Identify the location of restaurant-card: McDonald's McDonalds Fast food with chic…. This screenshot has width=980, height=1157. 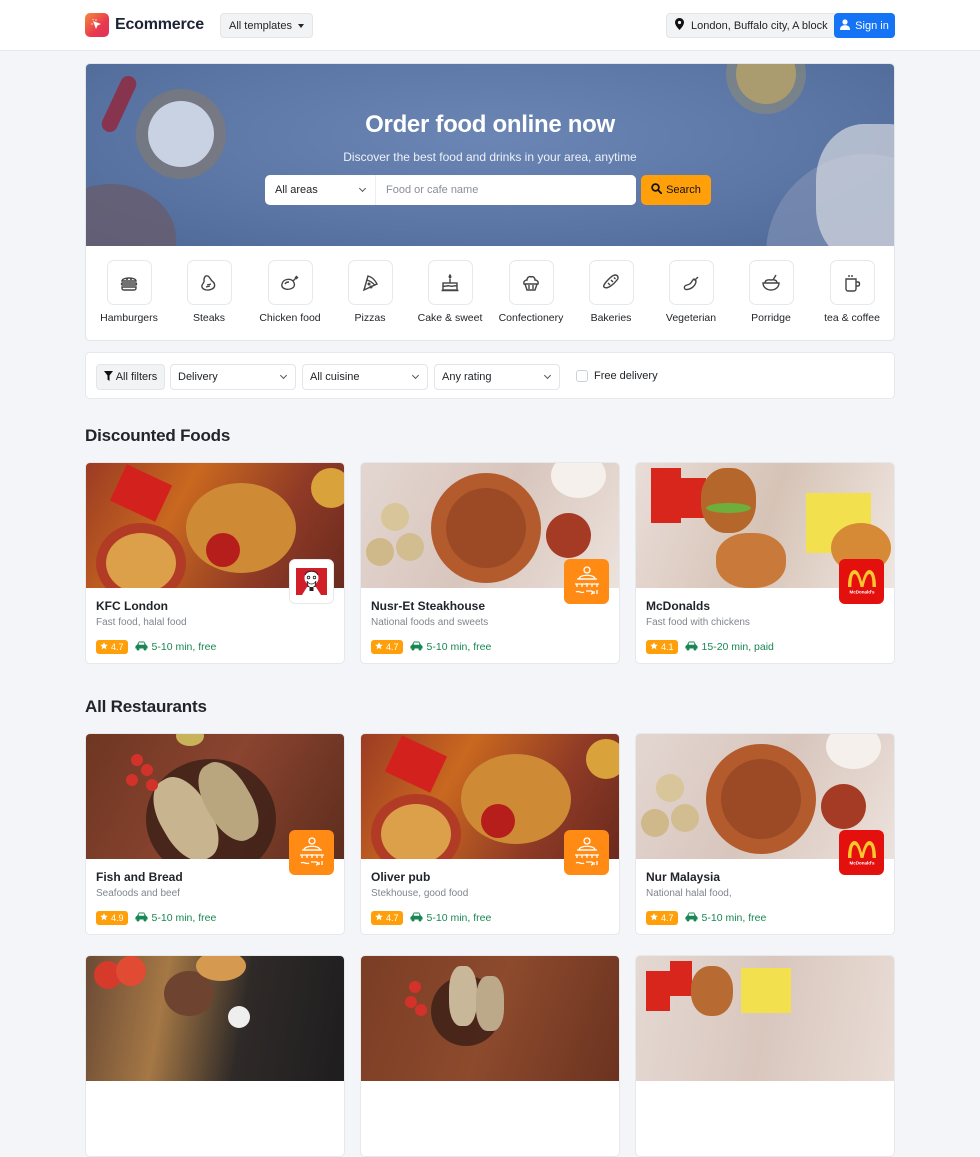
(765, 563).